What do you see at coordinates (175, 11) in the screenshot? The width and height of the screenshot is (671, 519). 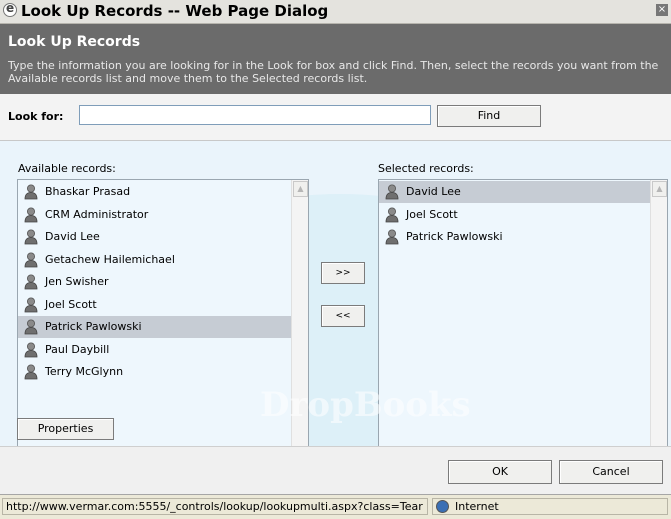 I see `window-title: Look Up Records -- Web Page Dialog` at bounding box center [175, 11].